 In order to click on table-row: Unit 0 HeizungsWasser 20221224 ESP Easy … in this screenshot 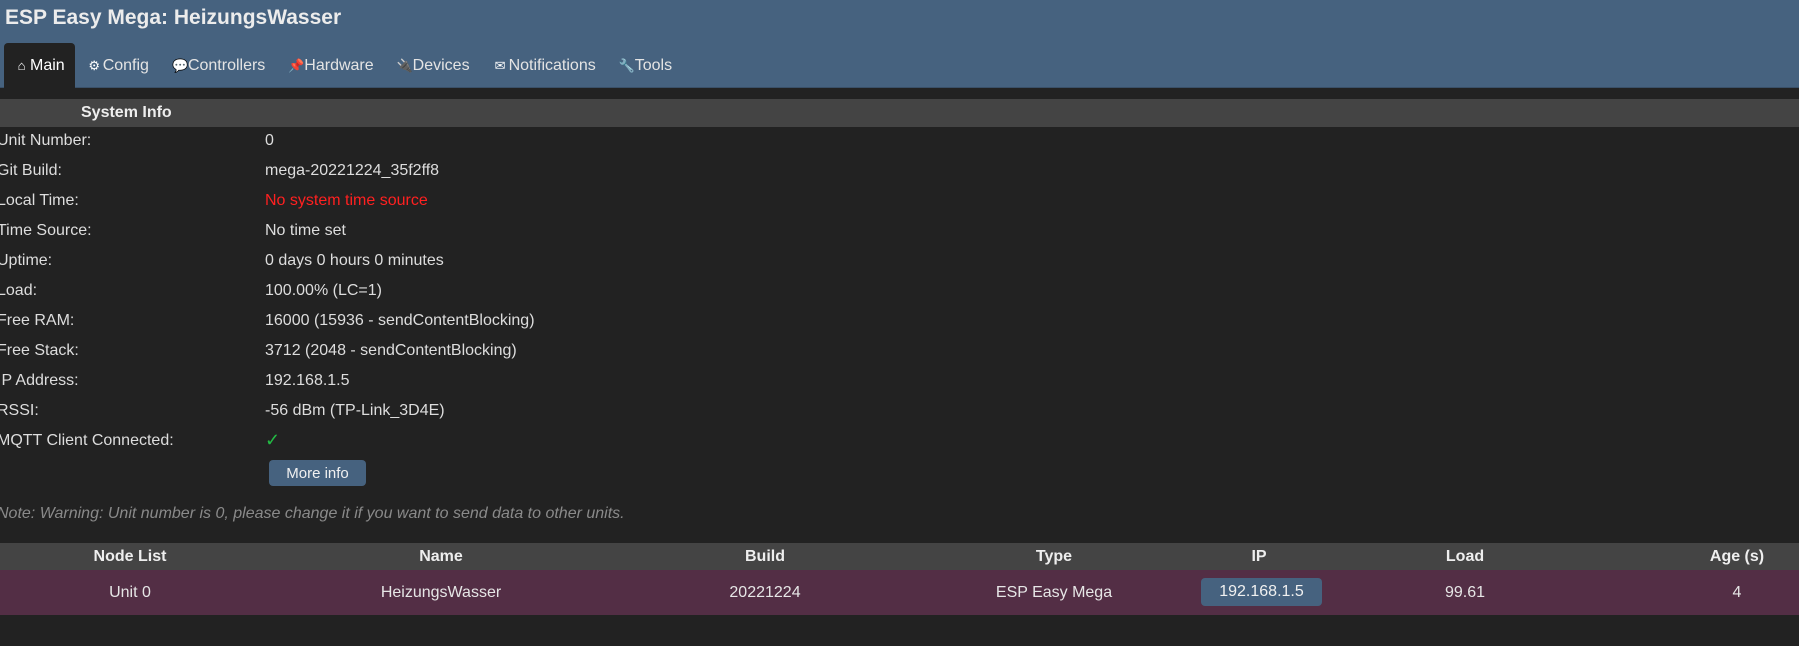, I will do `click(899, 592)`.